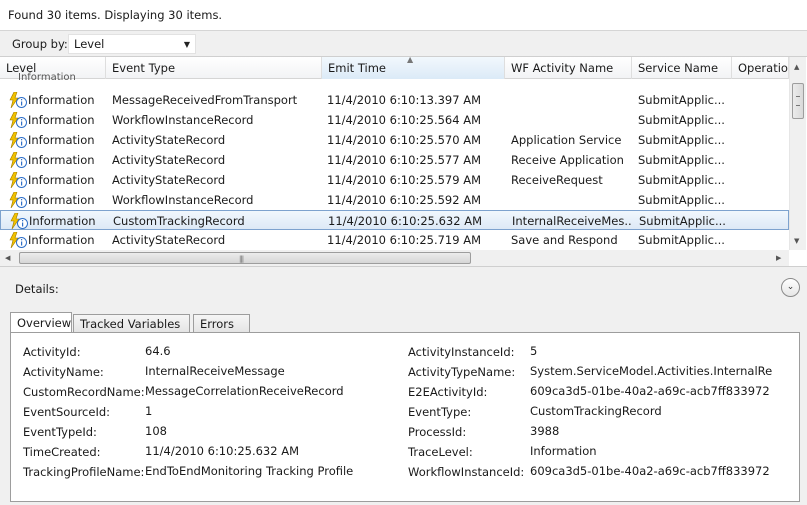 This screenshot has width=807, height=505. Describe the element at coordinates (682, 68) in the screenshot. I see `column-header-service-name: Service Name` at that location.